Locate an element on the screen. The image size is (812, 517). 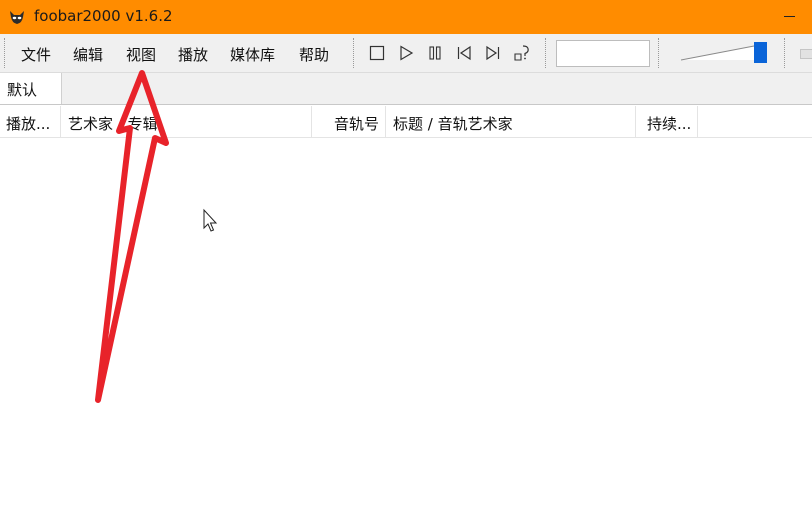
toolbar-overflow is located at coordinates (806, 54).